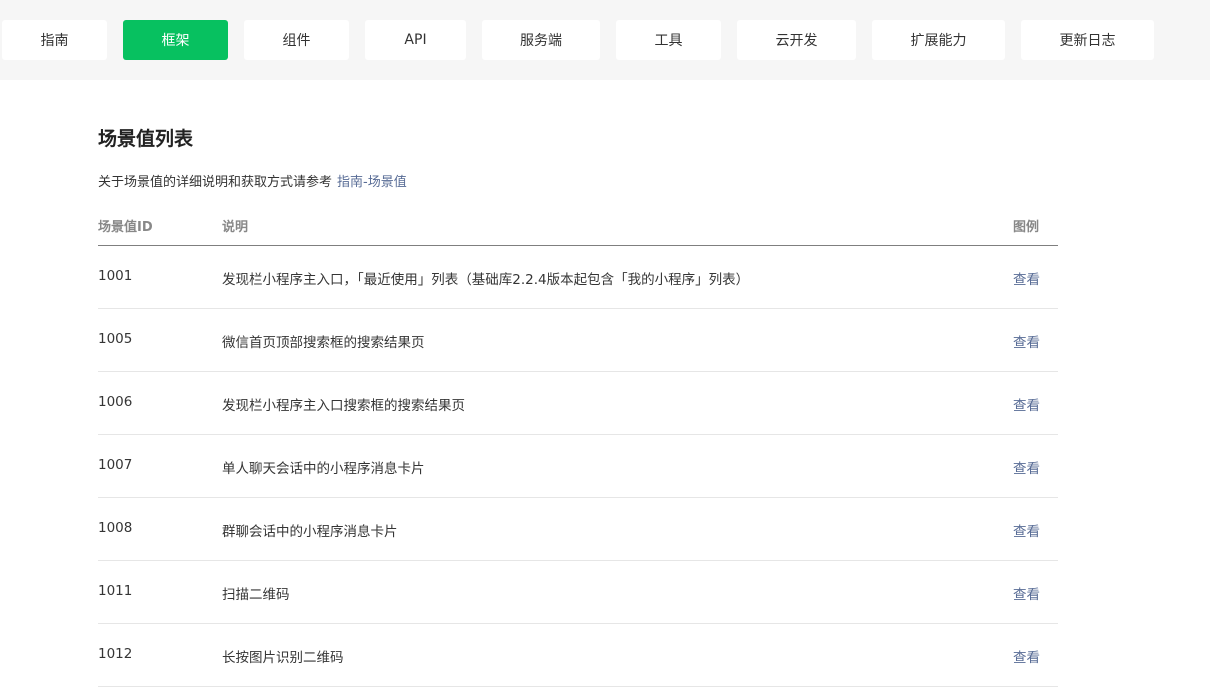 Image resolution: width=1210 pixels, height=699 pixels. Describe the element at coordinates (54, 40) in the screenshot. I see `tab-guide: 指南` at that location.